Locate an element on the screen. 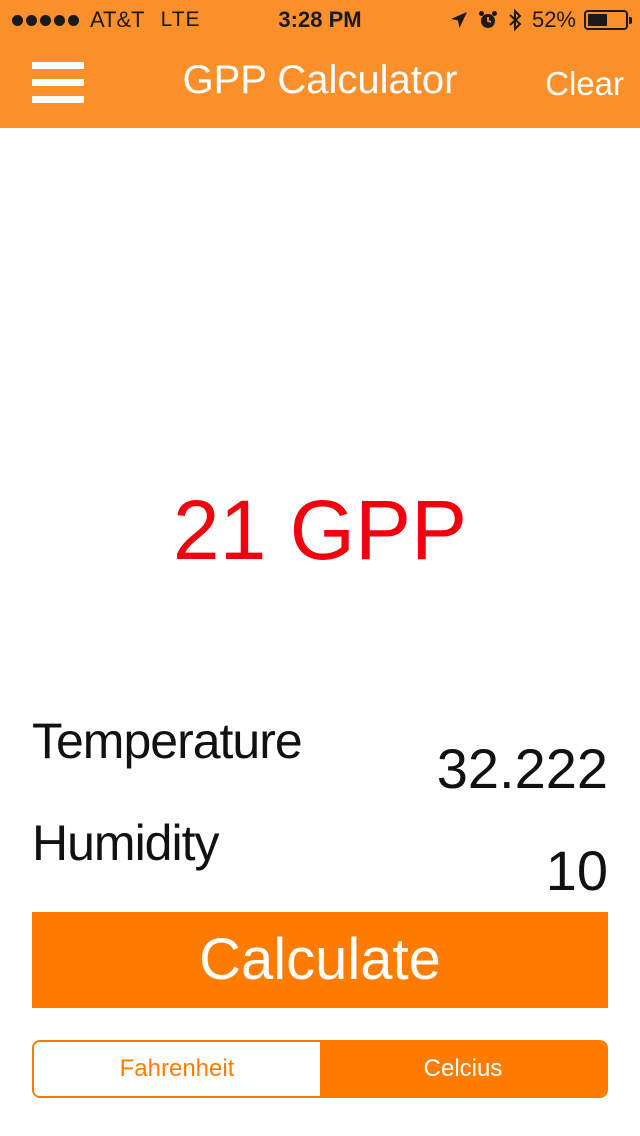 Image resolution: width=640 pixels, height=1136 pixels. temperature-input is located at coordinates (458, 768).